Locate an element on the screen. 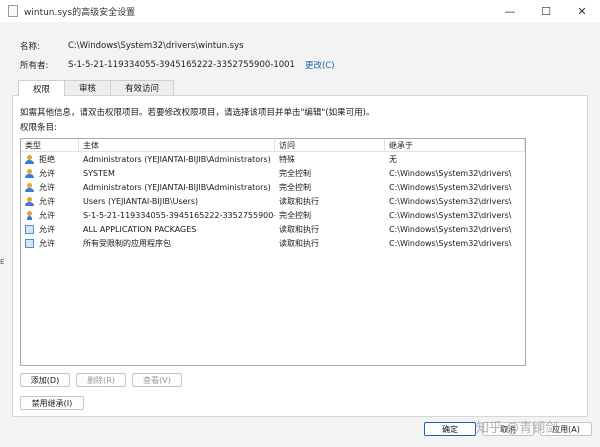 The width and height of the screenshot is (600, 447). watermark: 知乎 @青铜剑 is located at coordinates (517, 428).